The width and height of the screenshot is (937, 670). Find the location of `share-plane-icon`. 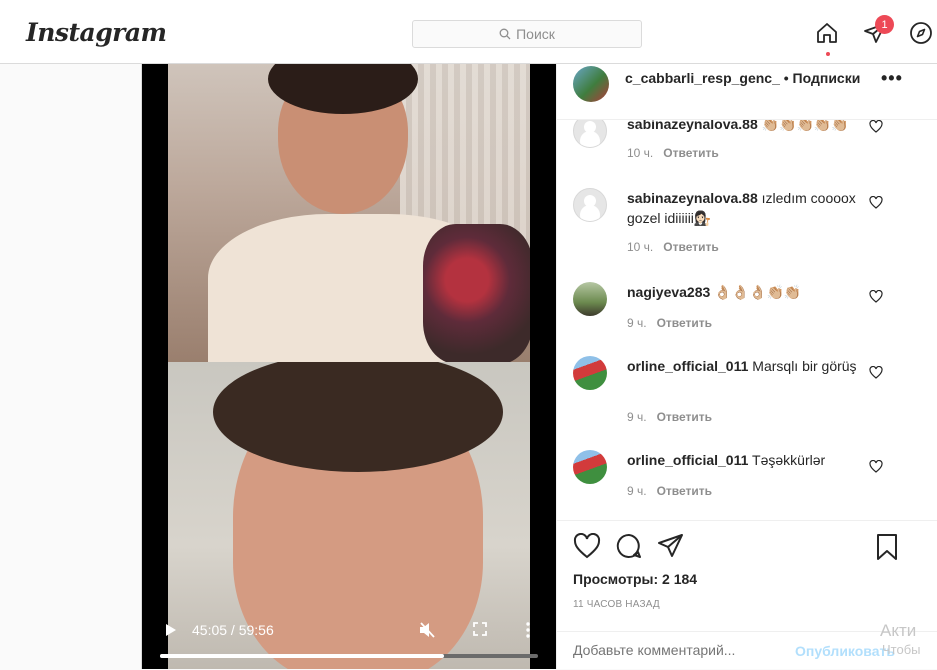

share-plane-icon is located at coordinates (671, 546).